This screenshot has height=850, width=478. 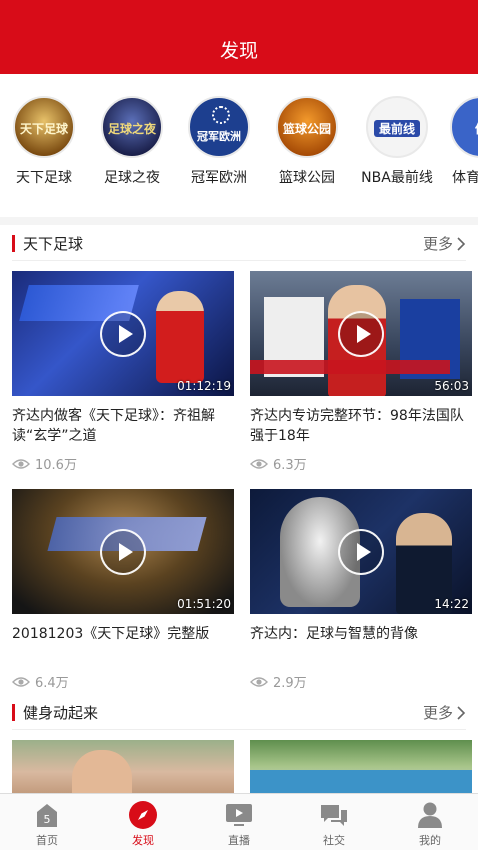 I want to click on home-badge: 5, so click(x=47, y=819).